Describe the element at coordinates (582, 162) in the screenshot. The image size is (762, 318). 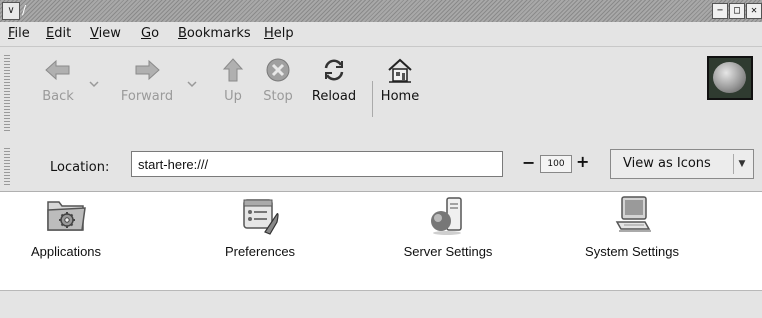
I see `zoom-in-button: +` at that location.